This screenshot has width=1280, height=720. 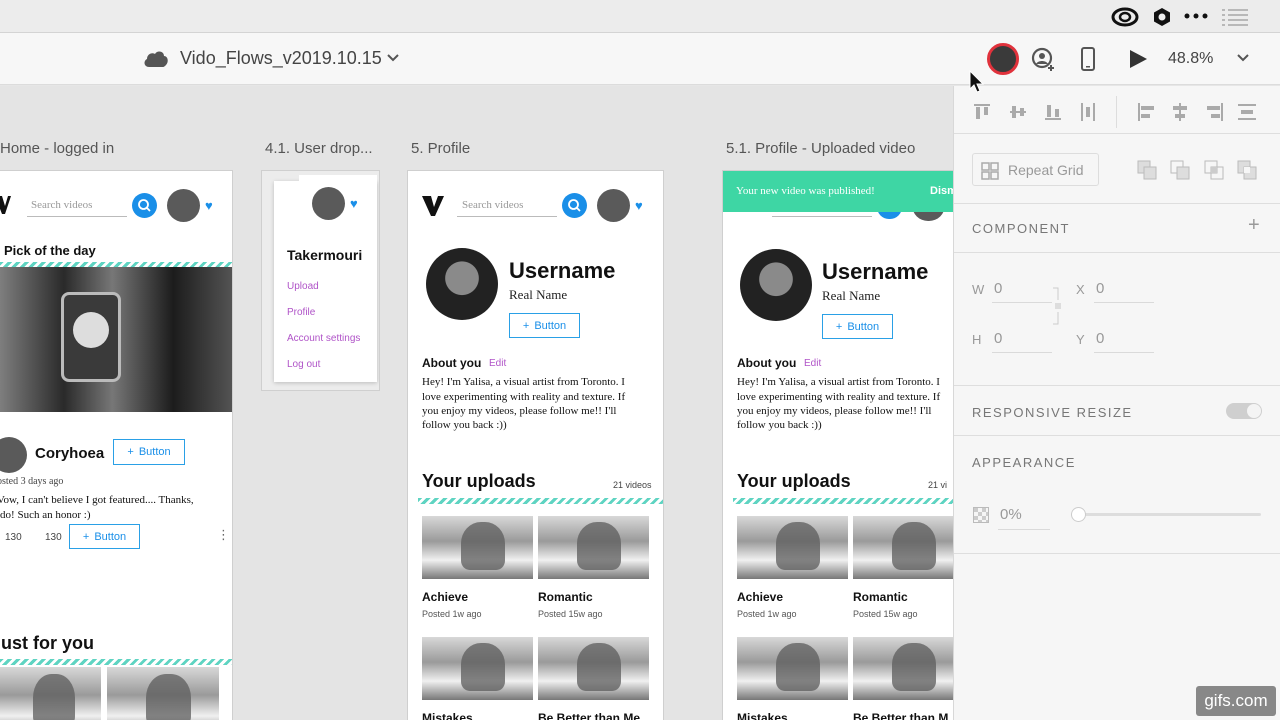 What do you see at coordinates (1235, 17) in the screenshot?
I see `list-icon` at bounding box center [1235, 17].